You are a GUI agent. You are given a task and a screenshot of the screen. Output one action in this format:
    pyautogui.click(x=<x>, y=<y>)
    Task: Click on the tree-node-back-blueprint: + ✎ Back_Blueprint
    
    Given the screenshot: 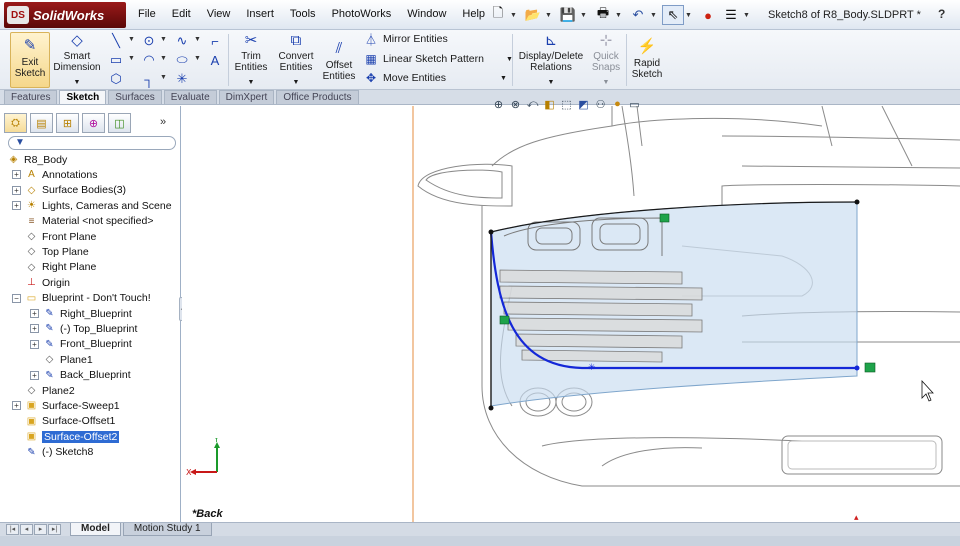 What is the action you would take?
    pyautogui.click(x=80, y=375)
    